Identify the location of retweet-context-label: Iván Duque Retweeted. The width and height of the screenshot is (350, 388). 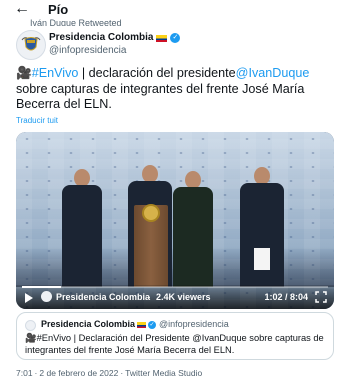
(76, 22).